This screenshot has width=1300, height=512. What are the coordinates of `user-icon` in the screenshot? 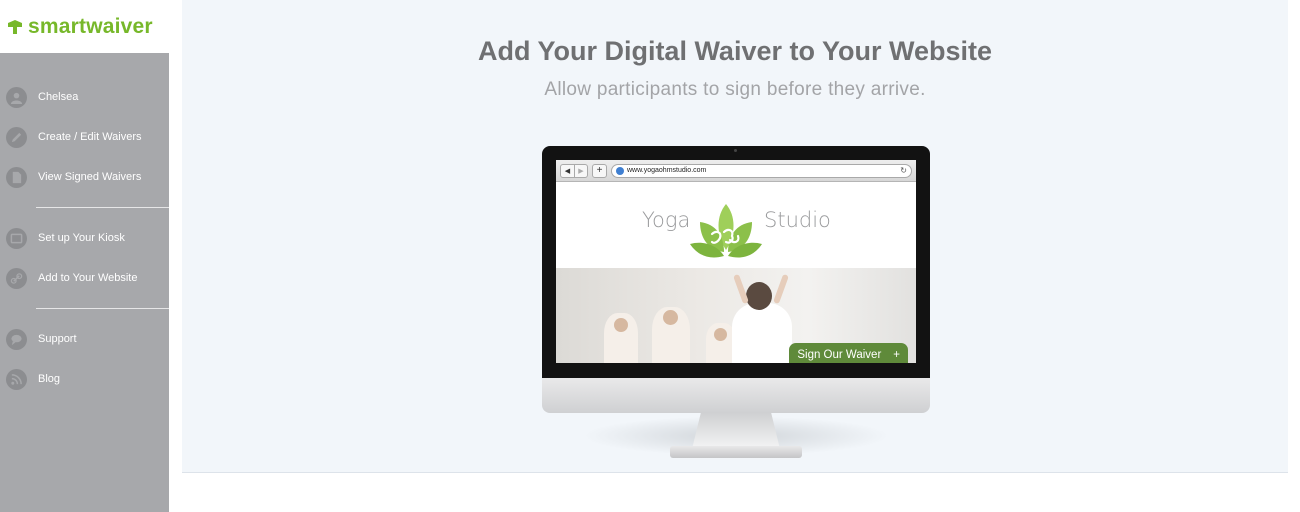 It's located at (16, 97).